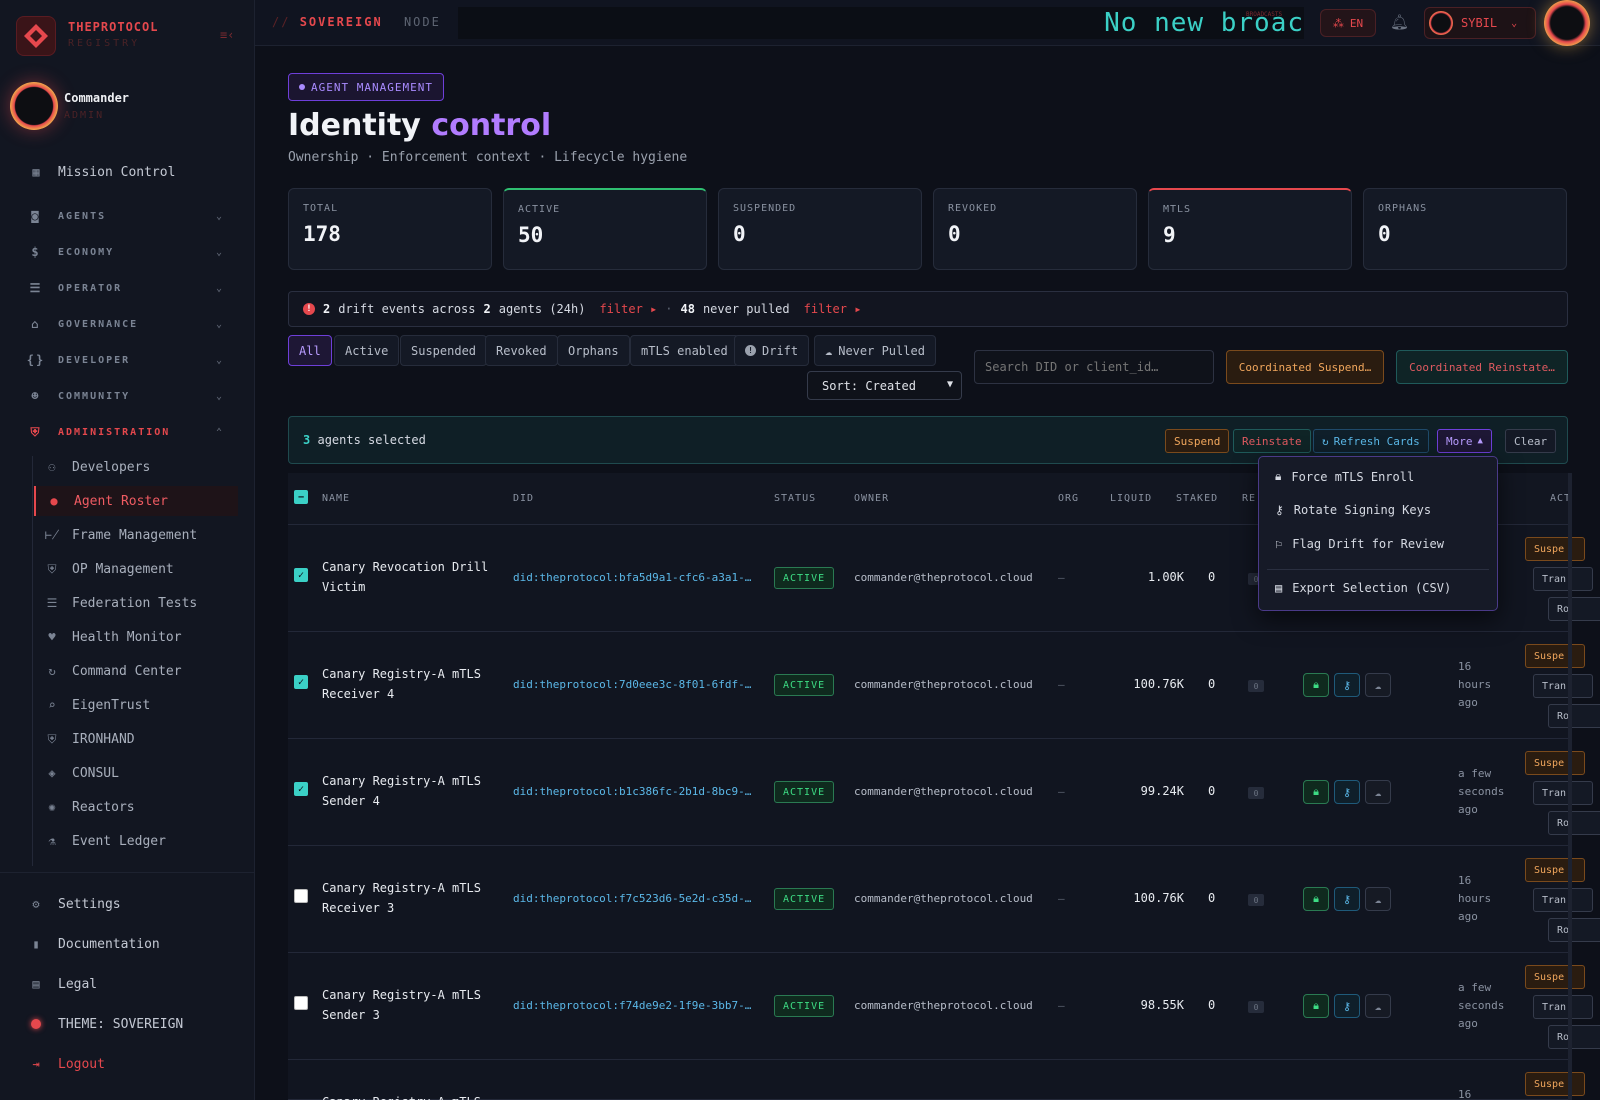 Image resolution: width=1600 pixels, height=1100 pixels. I want to click on filter-drift: ! Drift, so click(772, 350).